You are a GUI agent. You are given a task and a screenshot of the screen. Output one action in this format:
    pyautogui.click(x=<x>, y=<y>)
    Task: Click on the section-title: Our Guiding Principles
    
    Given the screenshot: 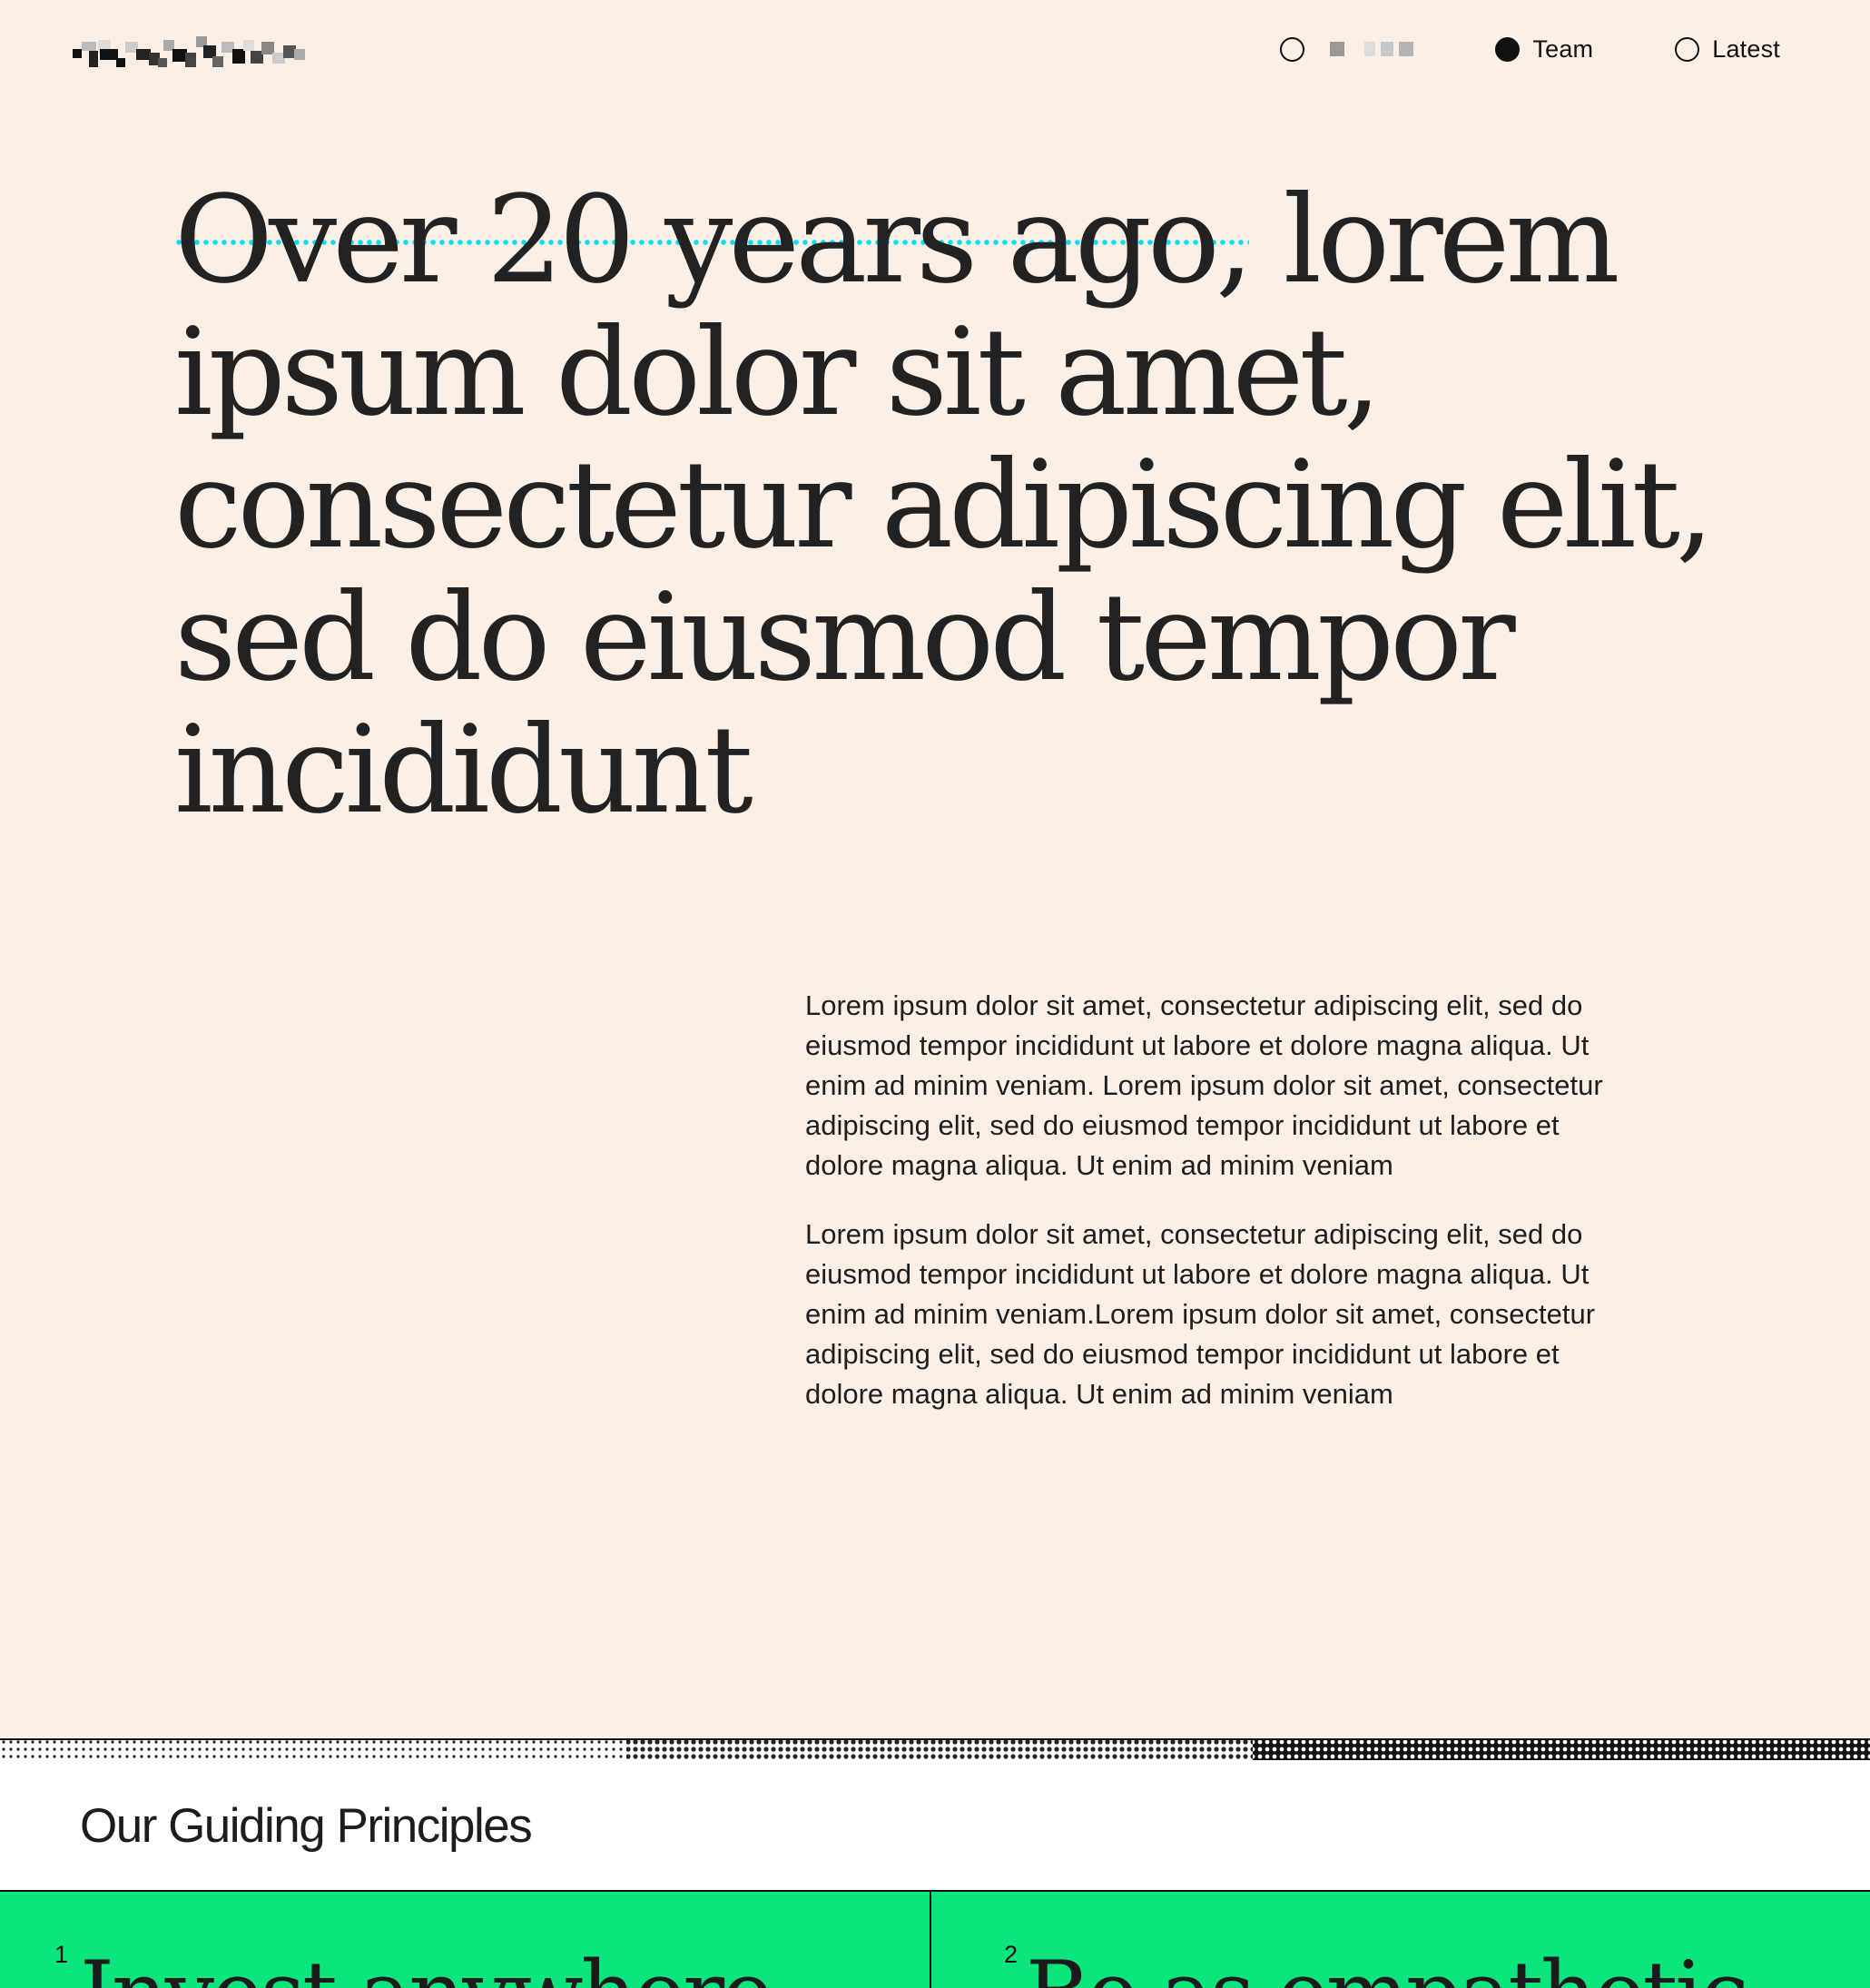 What is the action you would take?
    pyautogui.click(x=306, y=1826)
    